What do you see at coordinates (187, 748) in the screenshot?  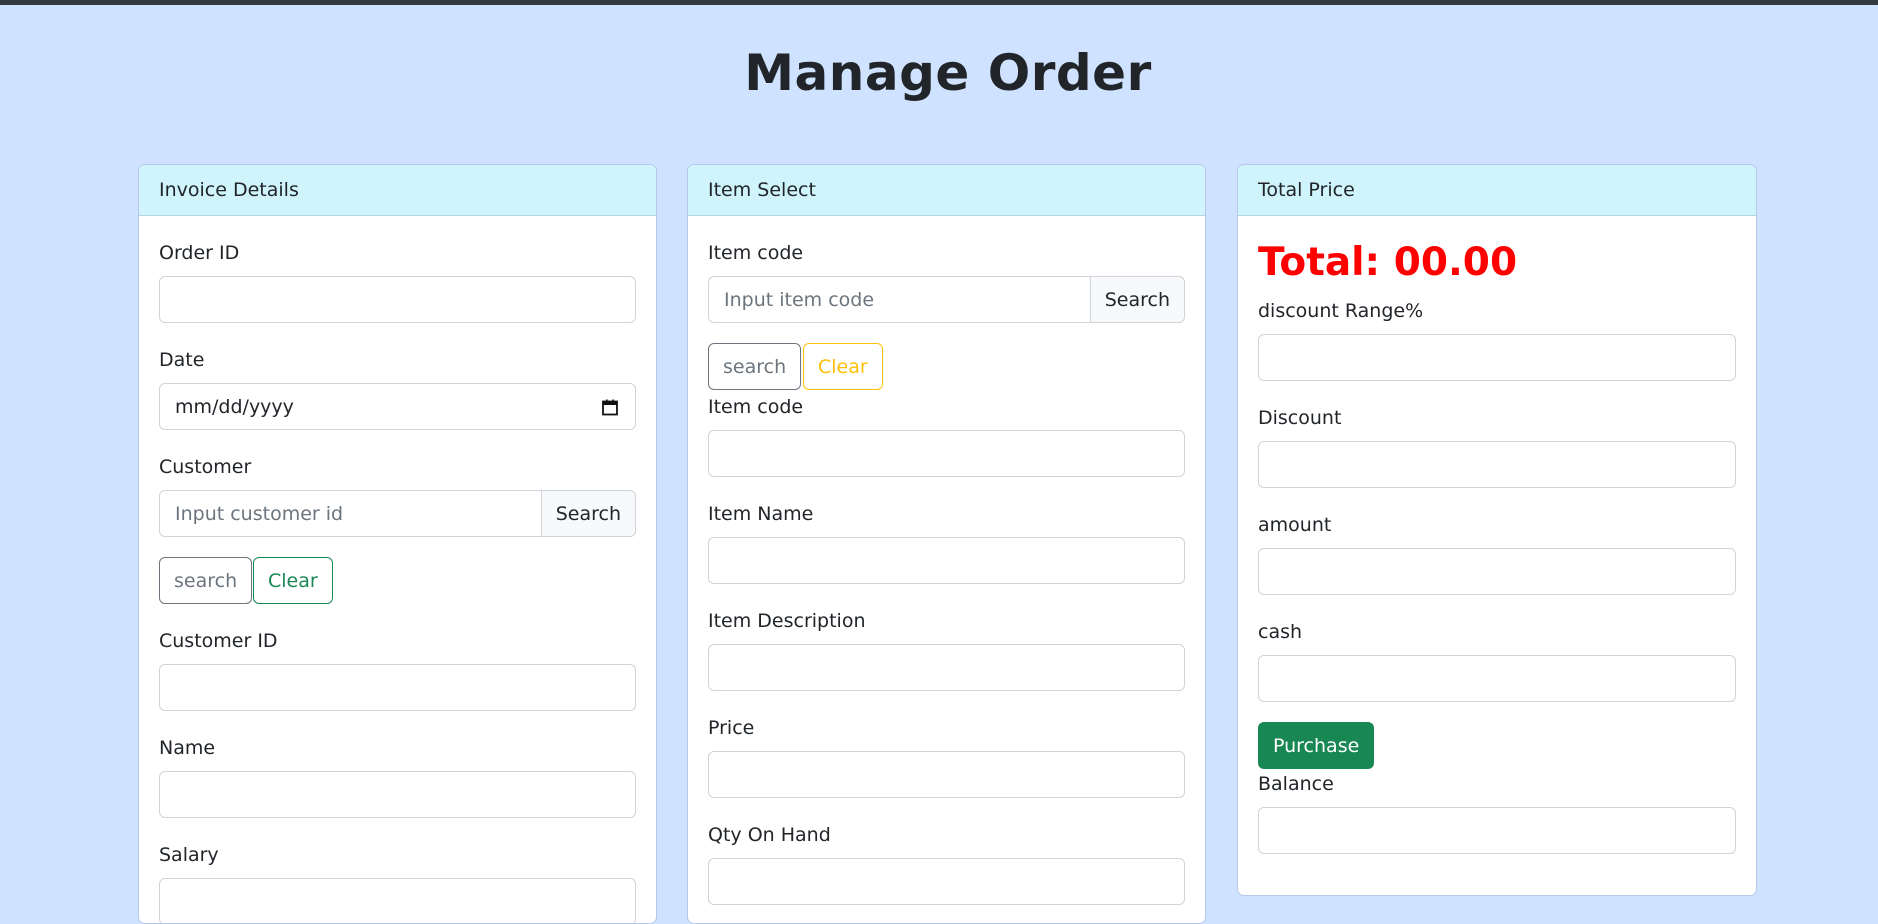 I see `name-label: Name` at bounding box center [187, 748].